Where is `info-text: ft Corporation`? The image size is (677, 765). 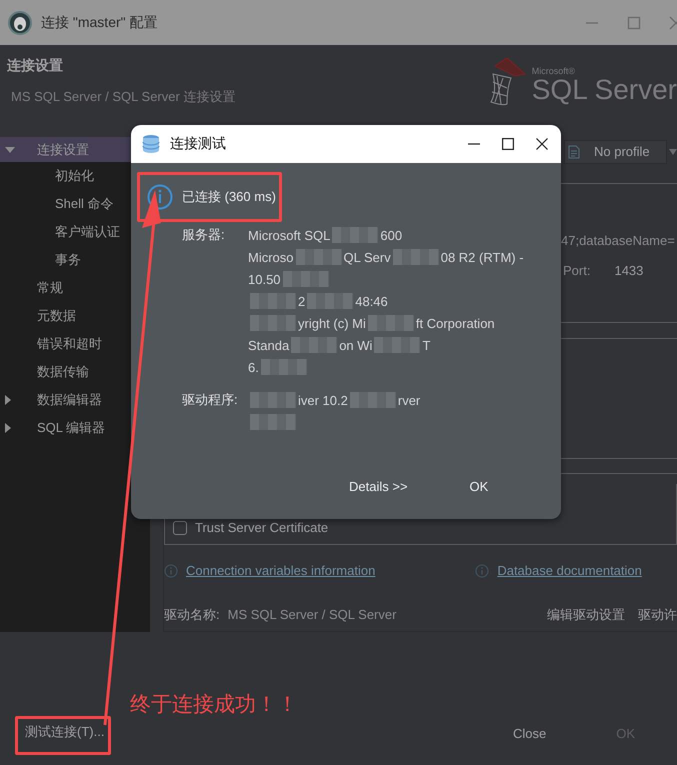 info-text: ft Corporation is located at coordinates (455, 323).